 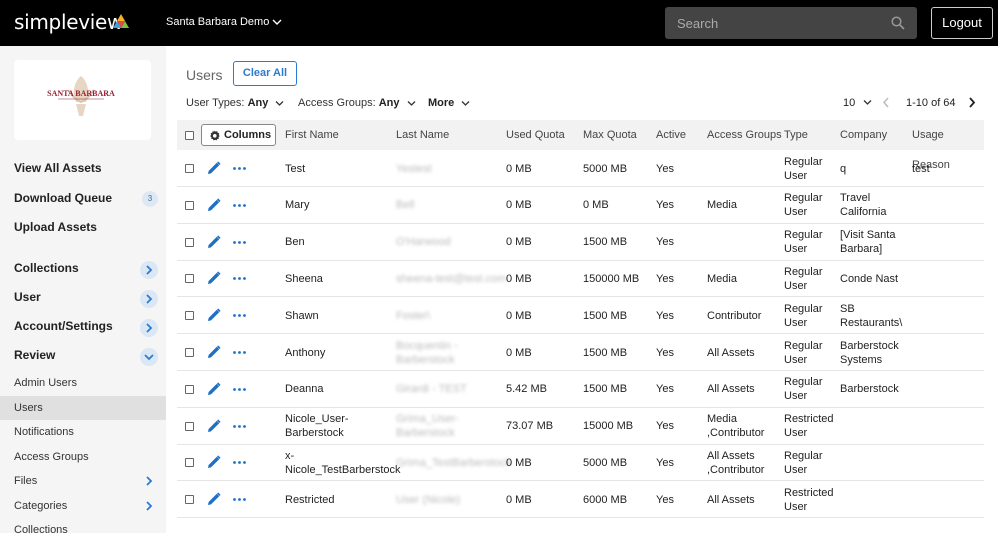 I want to click on app-logo: simpleview, so click(x=68, y=22).